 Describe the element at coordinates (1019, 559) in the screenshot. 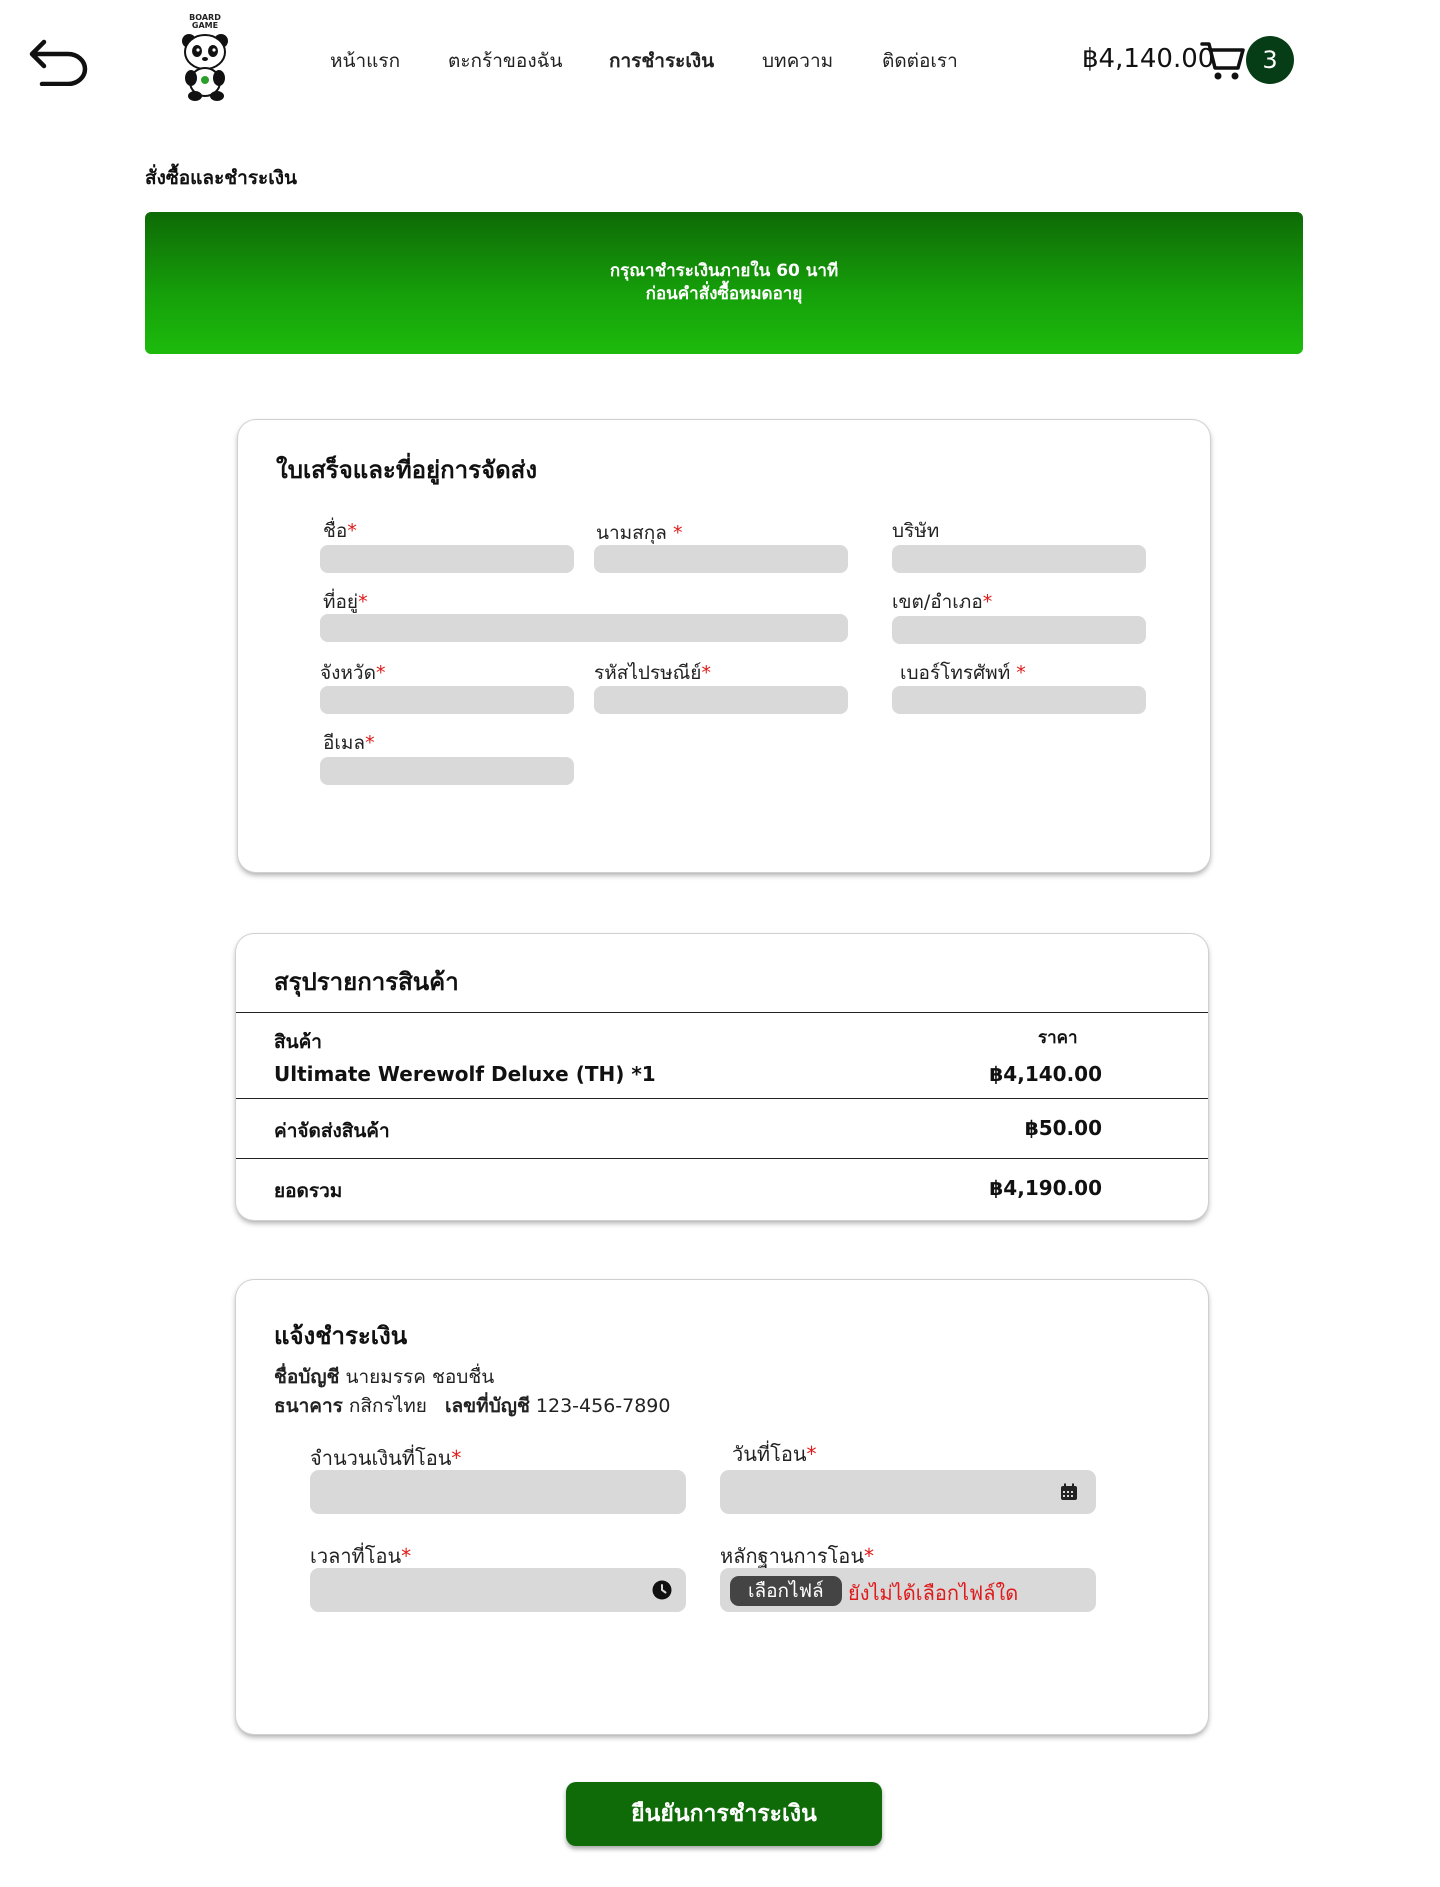

I see `company-field` at that location.